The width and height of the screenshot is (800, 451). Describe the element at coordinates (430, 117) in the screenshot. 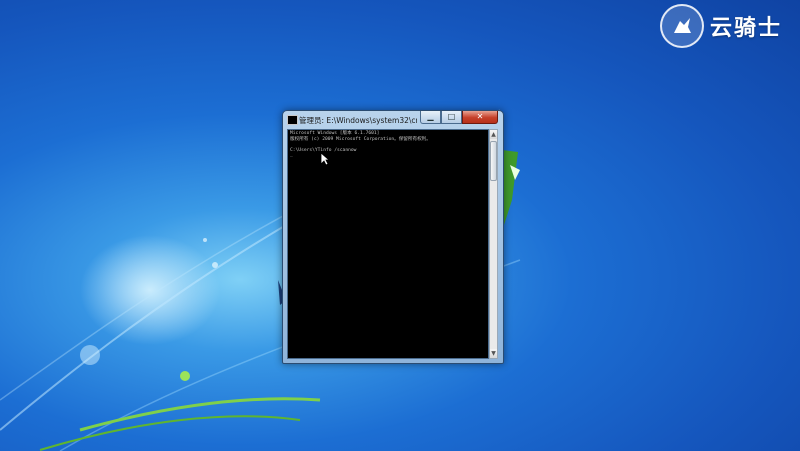

I see `minimize-button: ▁` at that location.